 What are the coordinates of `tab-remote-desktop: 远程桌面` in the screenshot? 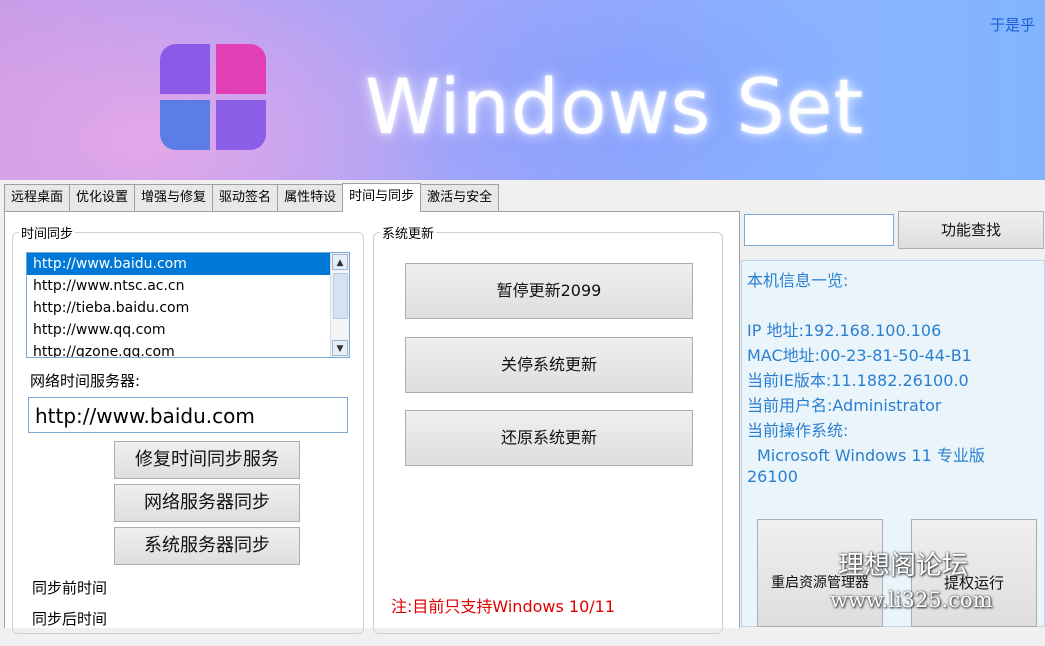 It's located at (37, 197).